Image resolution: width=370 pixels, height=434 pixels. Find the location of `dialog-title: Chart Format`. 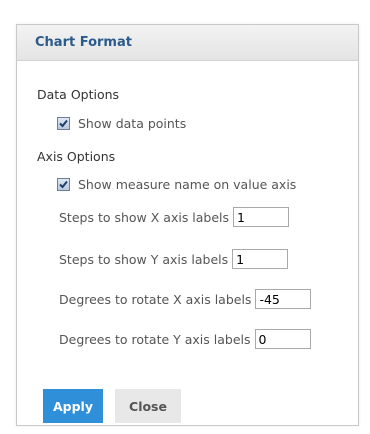

dialog-title: Chart Format is located at coordinates (83, 42).